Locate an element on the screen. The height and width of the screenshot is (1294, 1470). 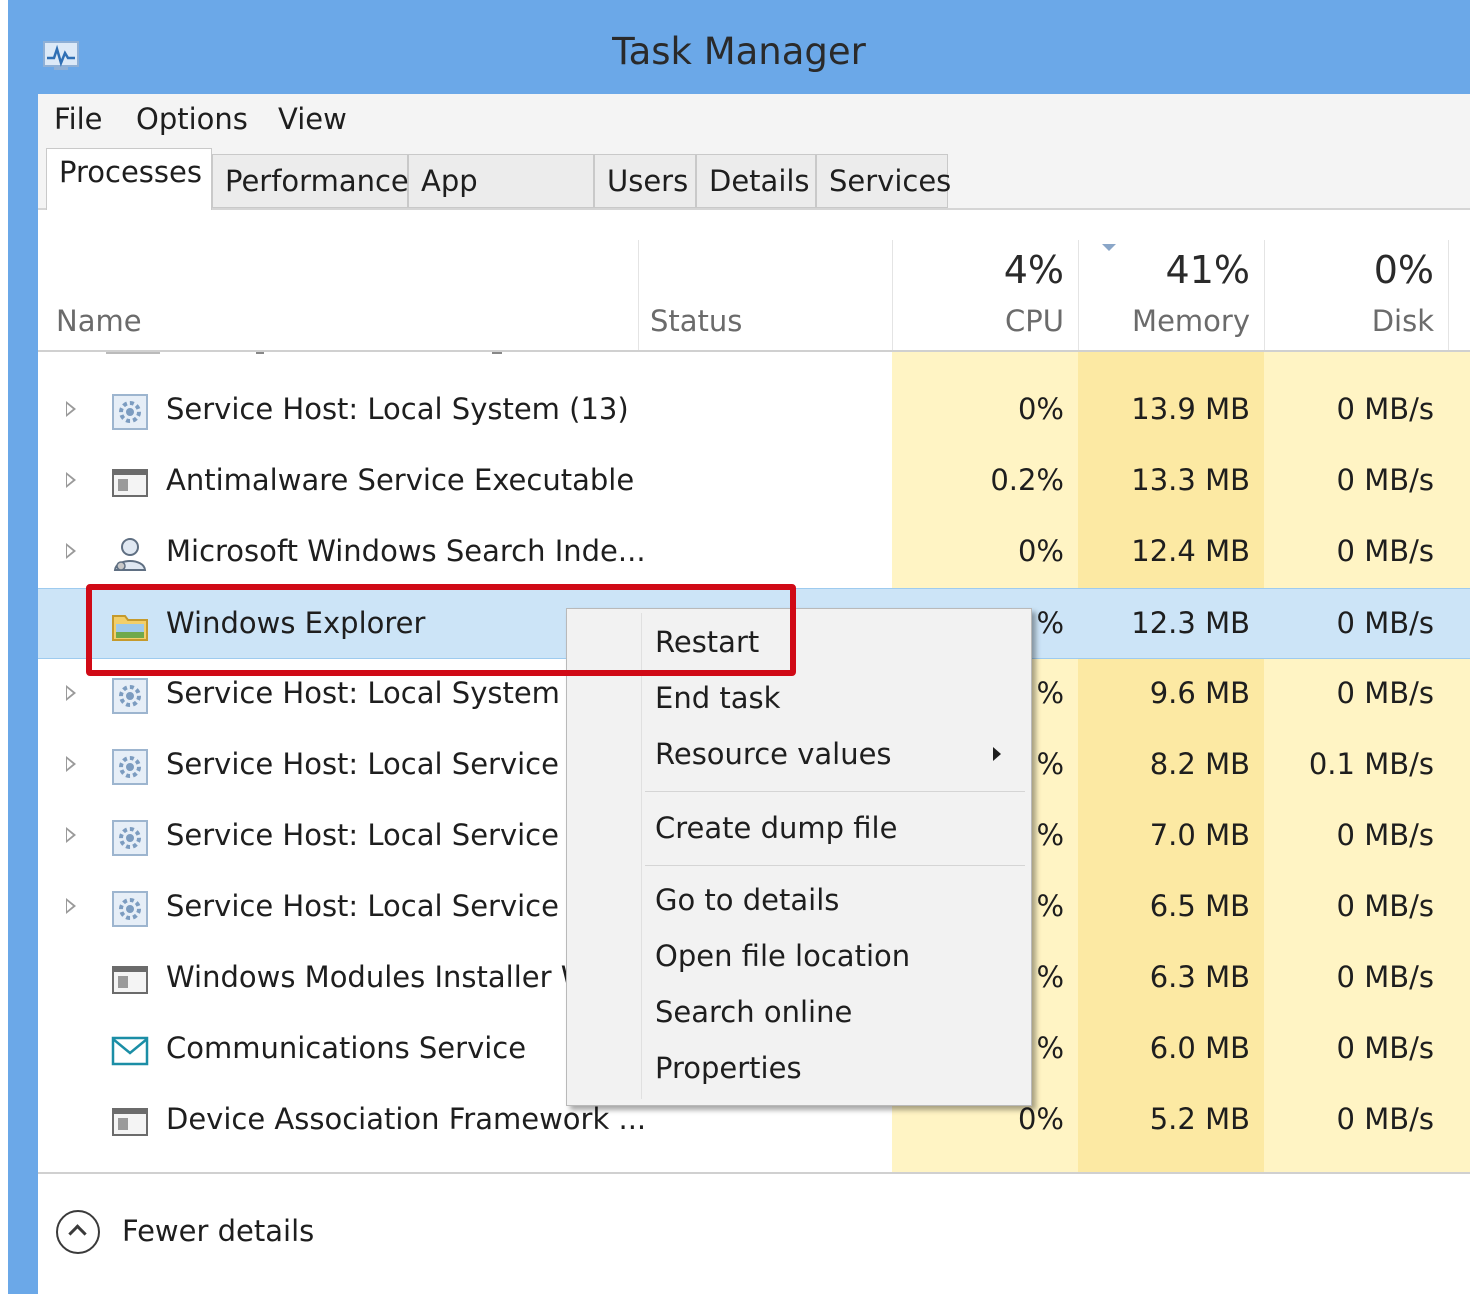
tab-users: Users is located at coordinates (645, 181).